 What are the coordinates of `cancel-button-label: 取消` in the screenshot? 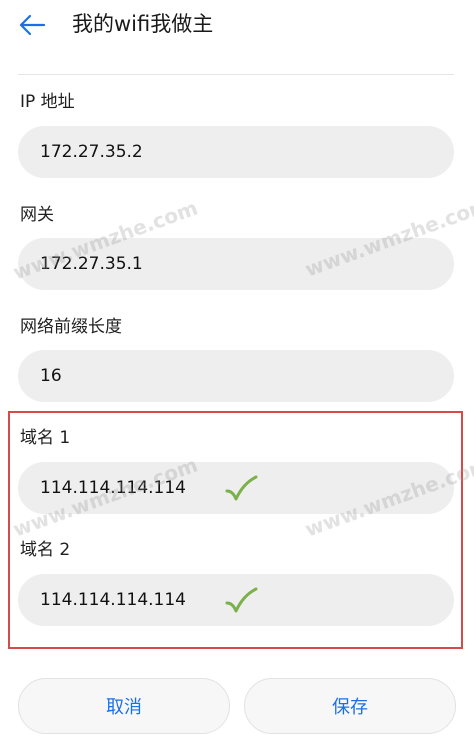 It's located at (124, 707).